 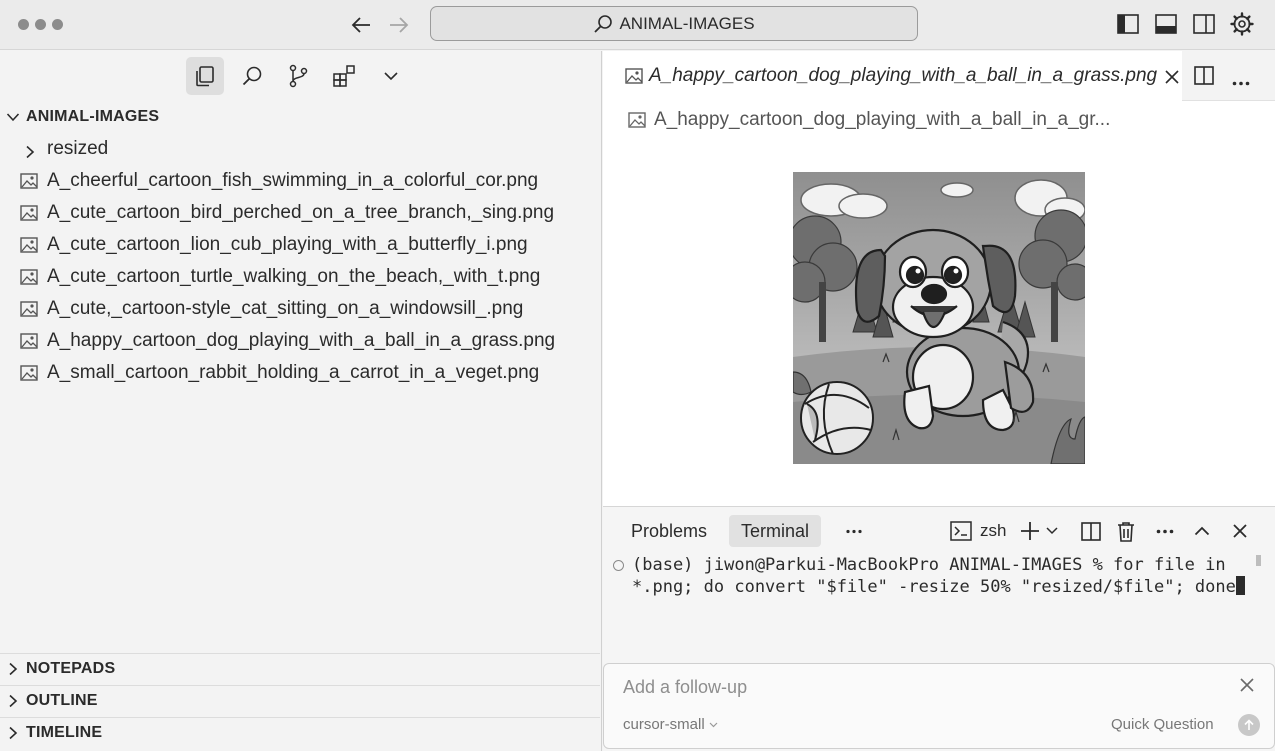 I want to click on toggle-panel-button, so click(x=1166, y=24).